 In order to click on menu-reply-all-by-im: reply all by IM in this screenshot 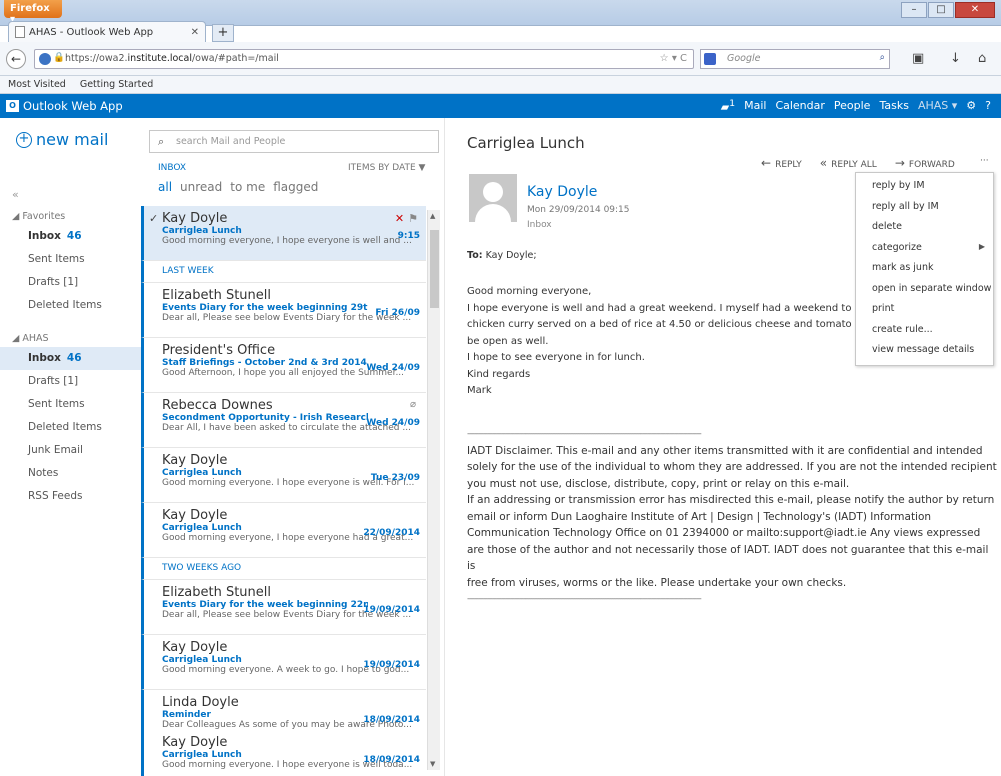, I will do `click(924, 208)`.